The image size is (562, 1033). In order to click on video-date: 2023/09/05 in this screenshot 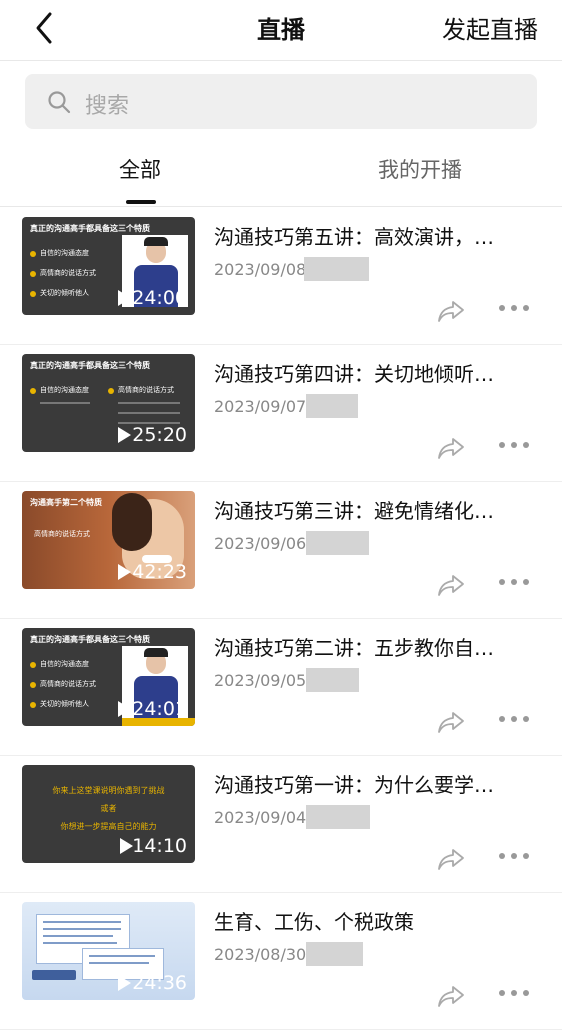, I will do `click(260, 680)`.